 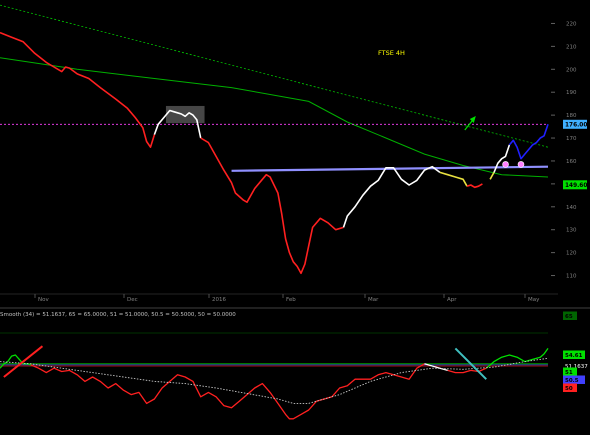 What do you see at coordinates (569, 317) in the screenshot?
I see `indicator-label: 65` at bounding box center [569, 317].